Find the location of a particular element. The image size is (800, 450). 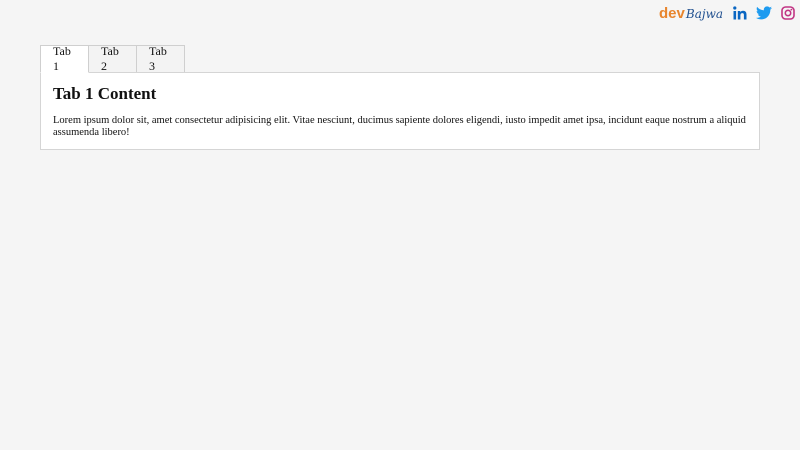

tab-bar: Tab 1 Tab 2 Tab 3 is located at coordinates (112, 58).